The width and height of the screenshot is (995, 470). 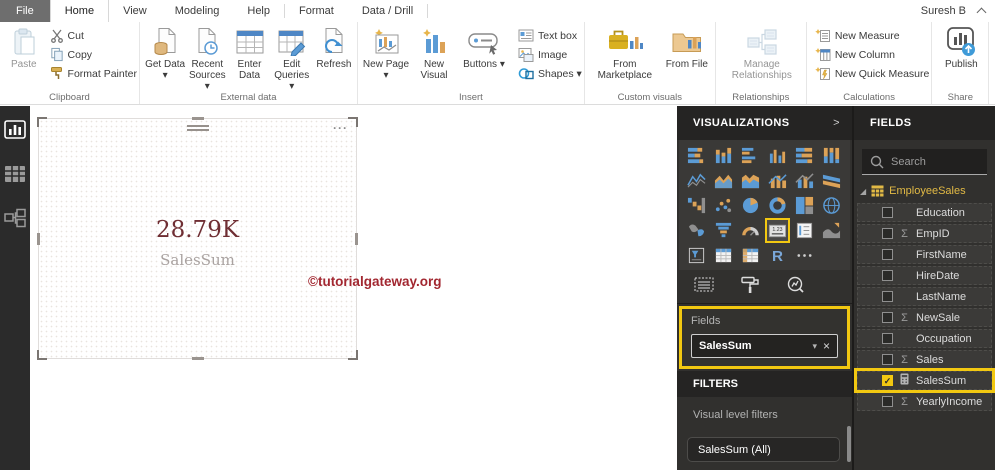 What do you see at coordinates (165, 53) in the screenshot?
I see `get-data-button: Get Data ▾` at bounding box center [165, 53].